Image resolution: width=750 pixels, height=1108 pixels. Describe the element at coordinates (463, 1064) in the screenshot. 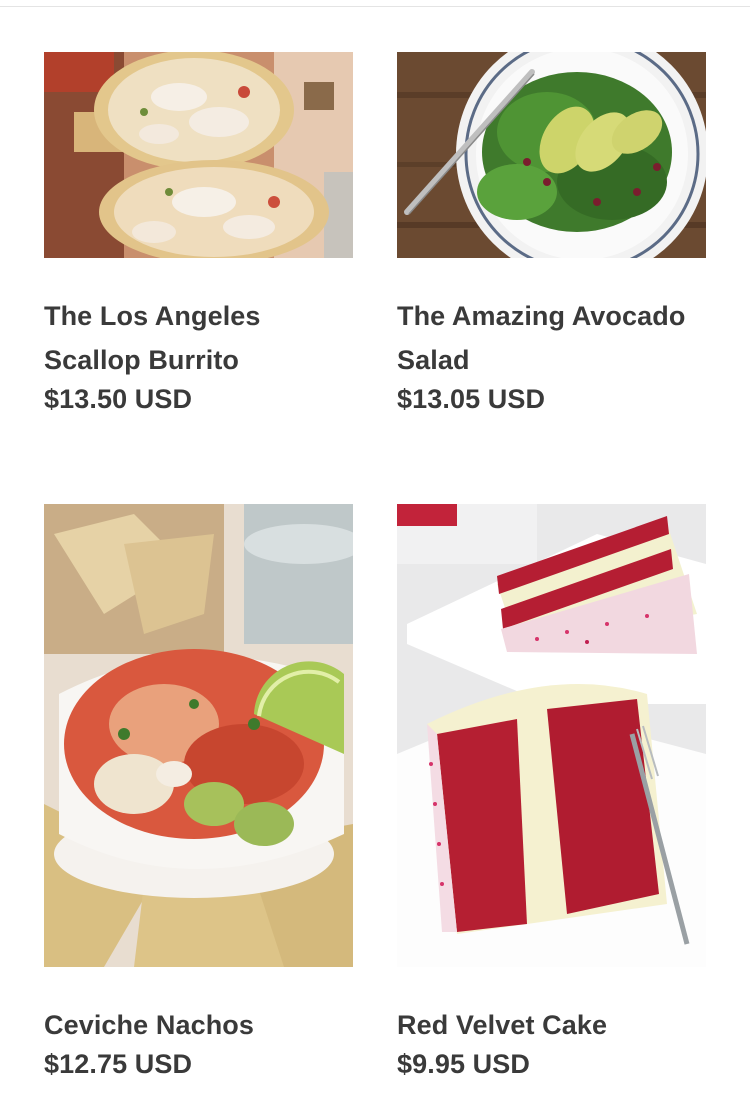

I see `product-price: $9.95 USD` at that location.